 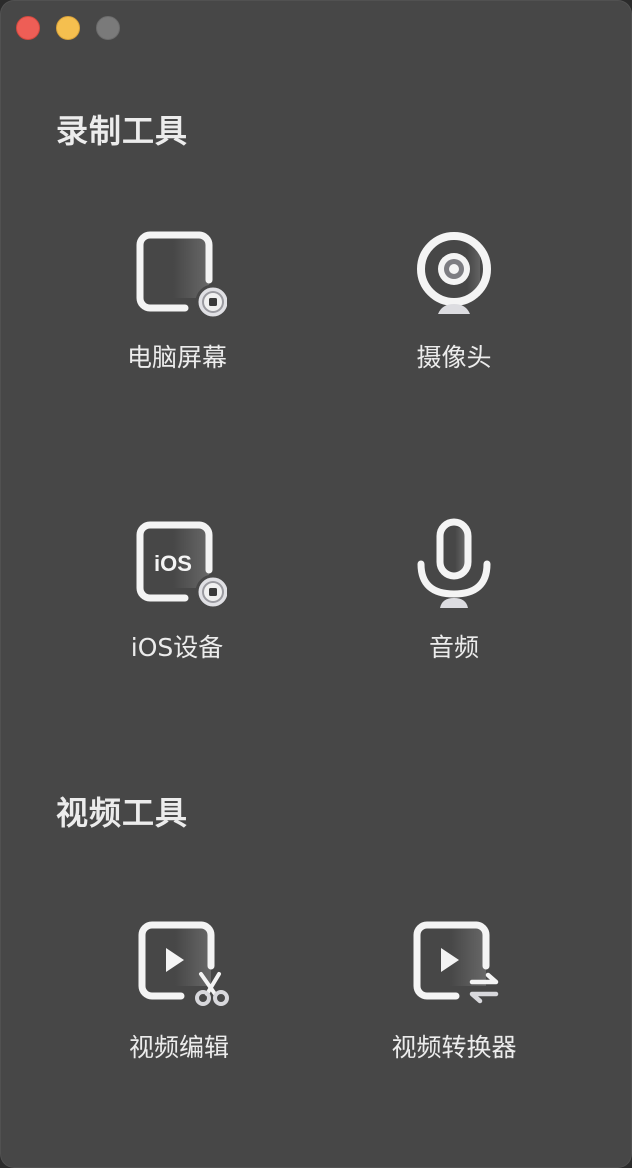 I want to click on tool-video-convert: 视频转换器, so click(x=454, y=997).